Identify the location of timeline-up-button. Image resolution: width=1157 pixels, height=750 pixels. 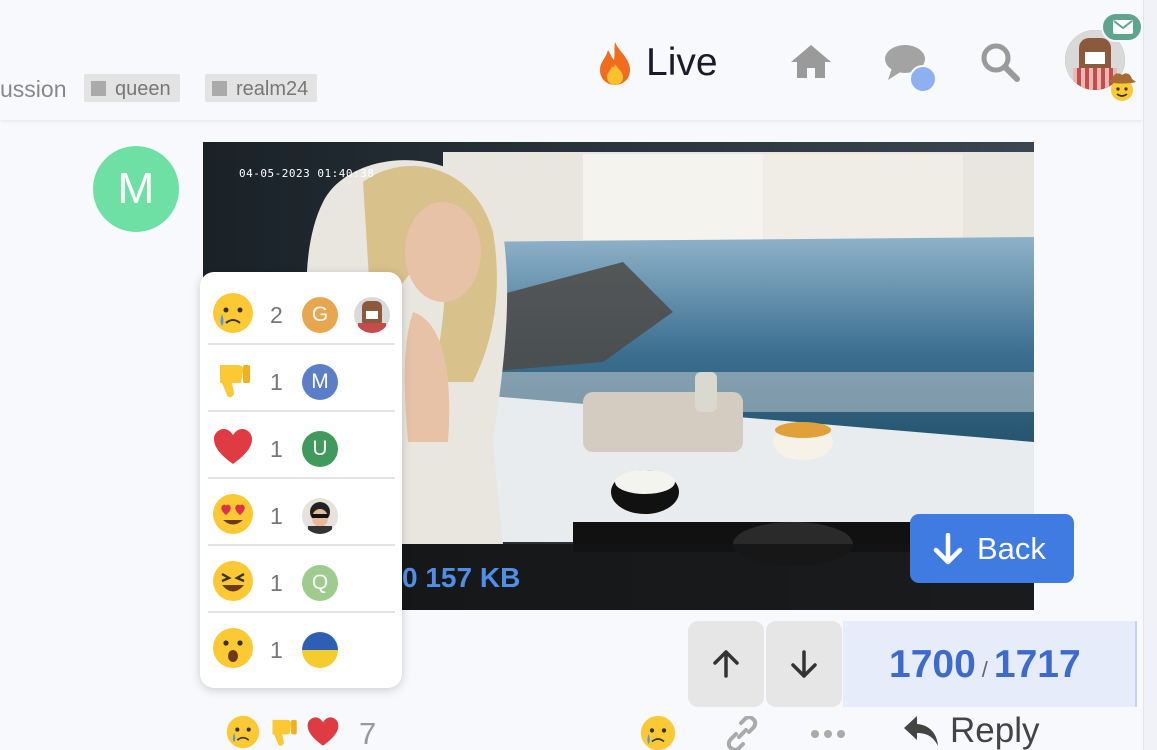
(726, 664).